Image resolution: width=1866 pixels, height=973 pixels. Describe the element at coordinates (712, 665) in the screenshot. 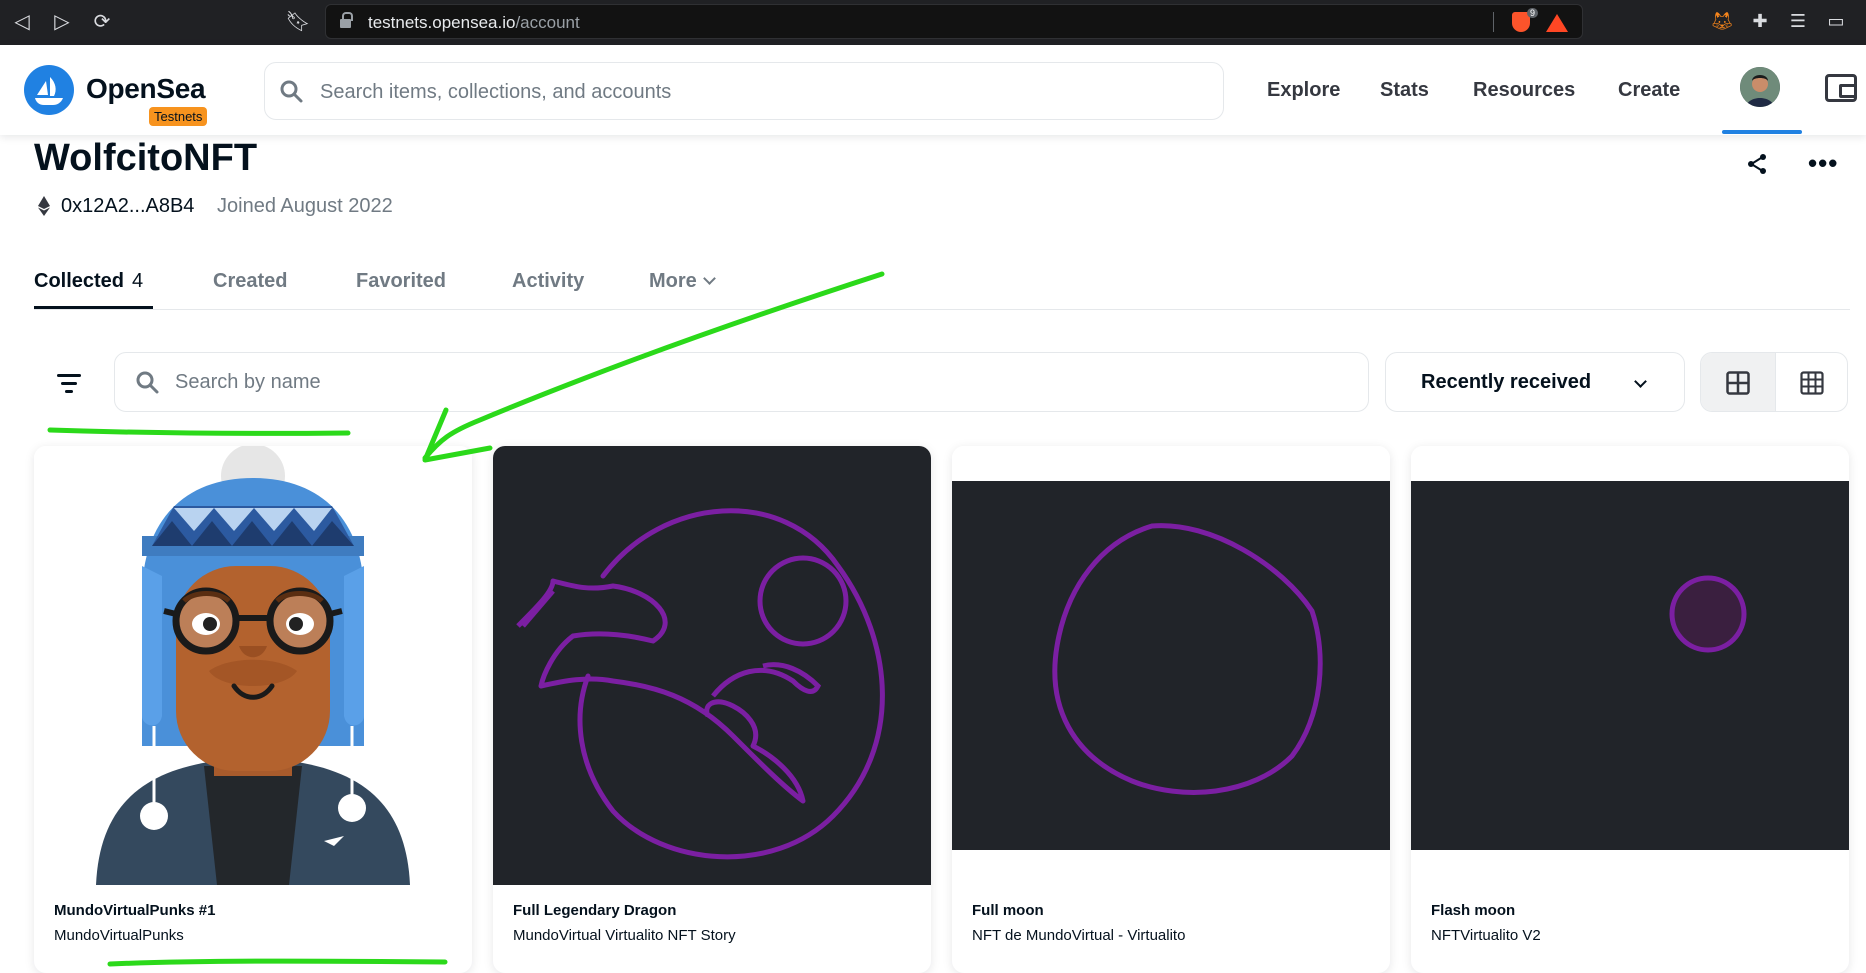

I see `nft-image-dragon` at that location.